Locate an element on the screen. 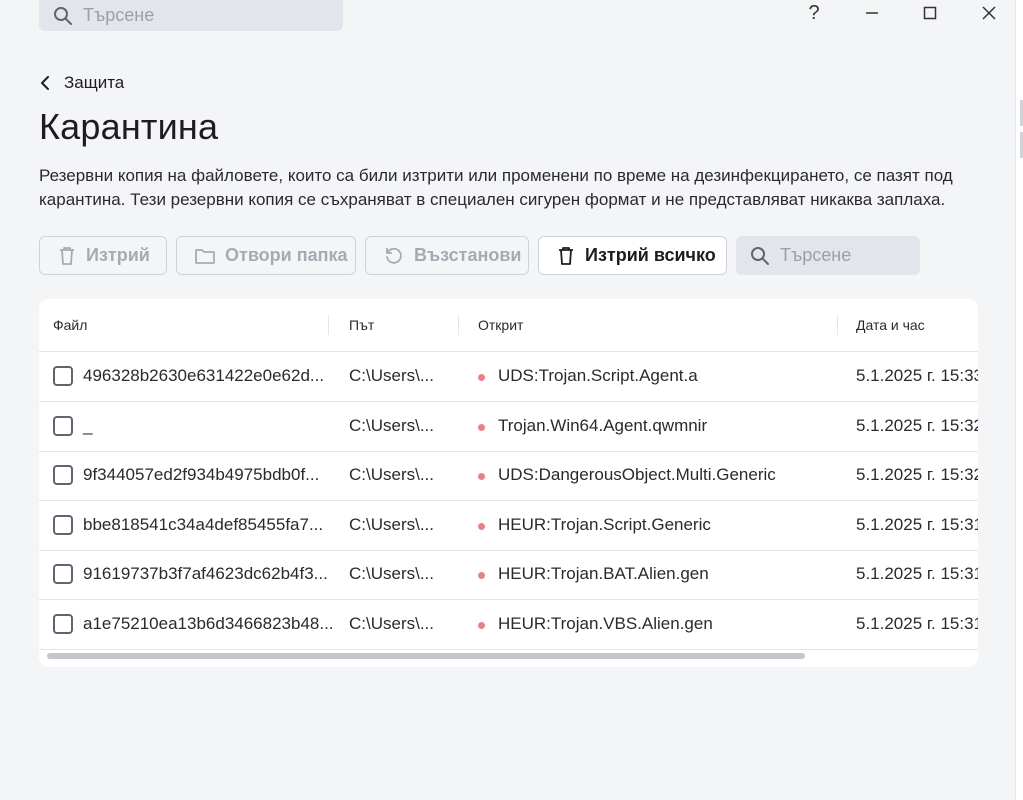 The height and width of the screenshot is (800, 1023). help-button: ? is located at coordinates (814, 13).